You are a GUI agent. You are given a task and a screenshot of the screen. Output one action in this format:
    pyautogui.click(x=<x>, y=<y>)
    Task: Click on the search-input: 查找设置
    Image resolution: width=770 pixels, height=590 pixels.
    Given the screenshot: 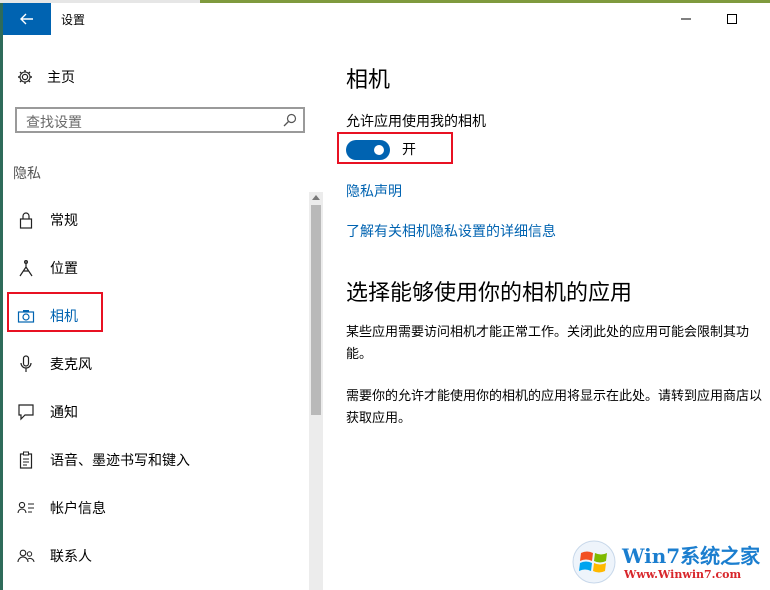 What is the action you would take?
    pyautogui.click(x=160, y=120)
    